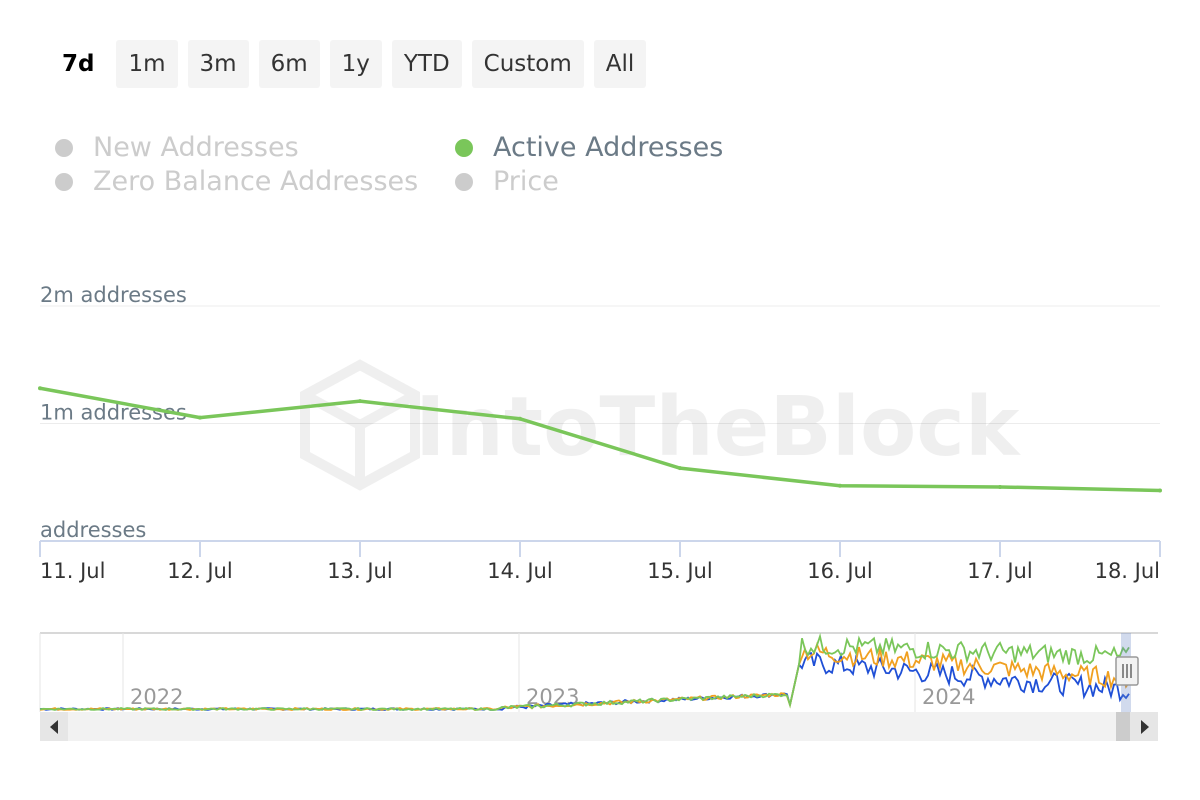 The width and height of the screenshot is (1200, 800). I want to click on x-tick-label: 18. Jul, so click(1127, 571).